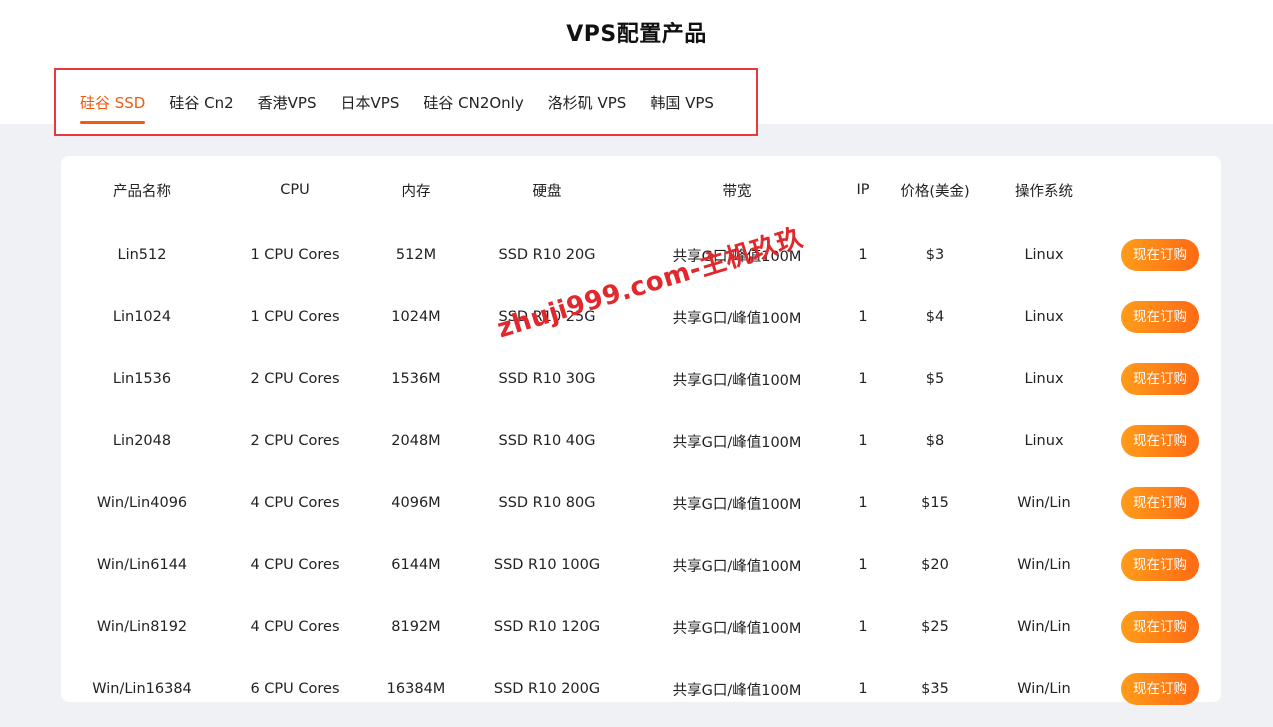 This screenshot has width=1273, height=727. Describe the element at coordinates (295, 689) in the screenshot. I see `cell-cpu: 6 CPU Cores` at that location.